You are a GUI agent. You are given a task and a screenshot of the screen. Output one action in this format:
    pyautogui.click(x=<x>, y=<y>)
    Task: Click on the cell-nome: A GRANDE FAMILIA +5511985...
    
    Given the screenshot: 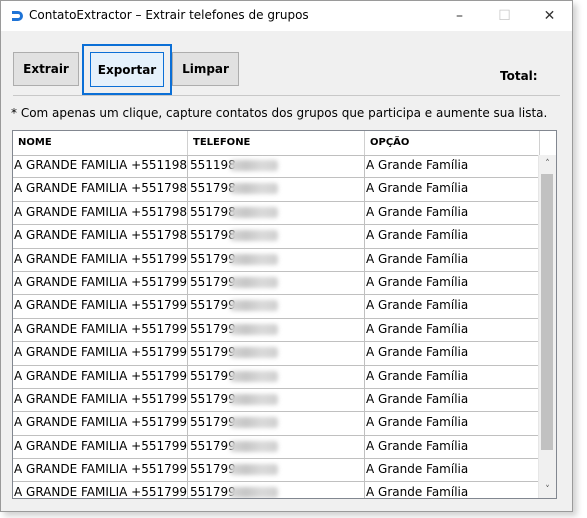 What is the action you would take?
    pyautogui.click(x=100, y=166)
    